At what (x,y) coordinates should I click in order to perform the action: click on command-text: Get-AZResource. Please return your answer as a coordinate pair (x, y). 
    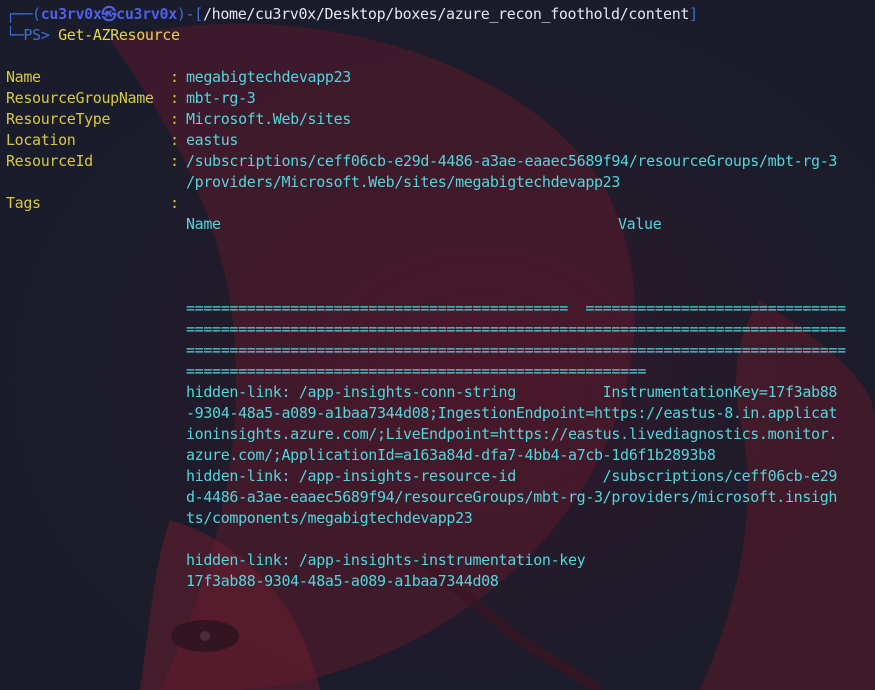
    Looking at the image, I should click on (119, 35).